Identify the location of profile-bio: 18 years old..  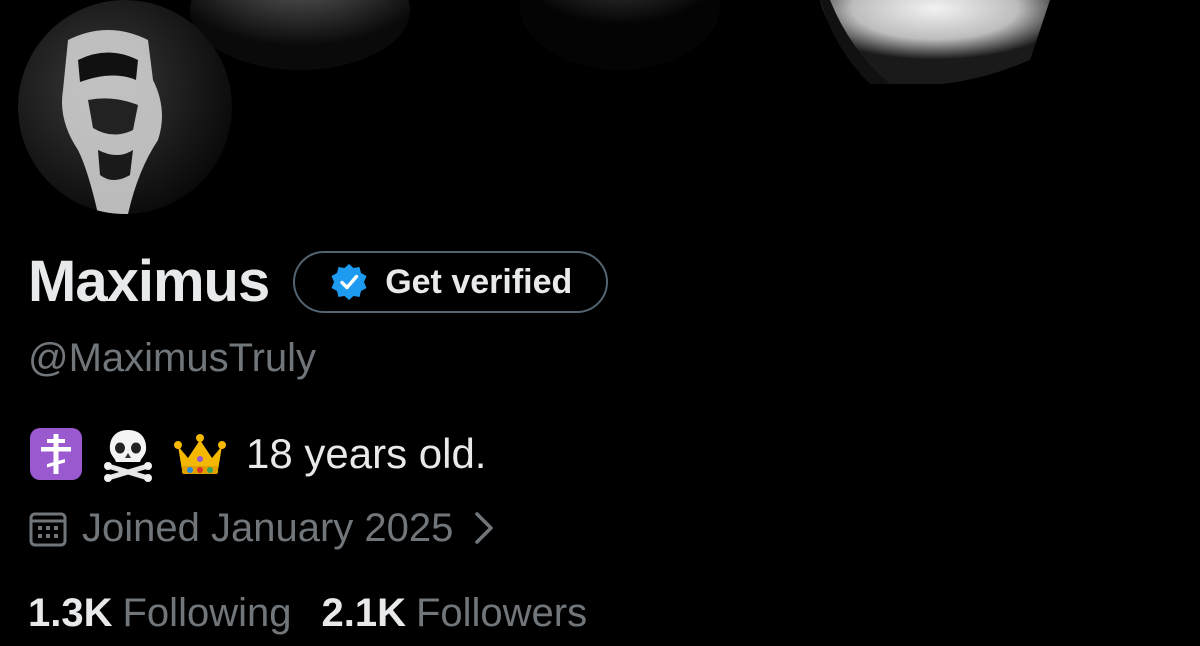
(257, 454).